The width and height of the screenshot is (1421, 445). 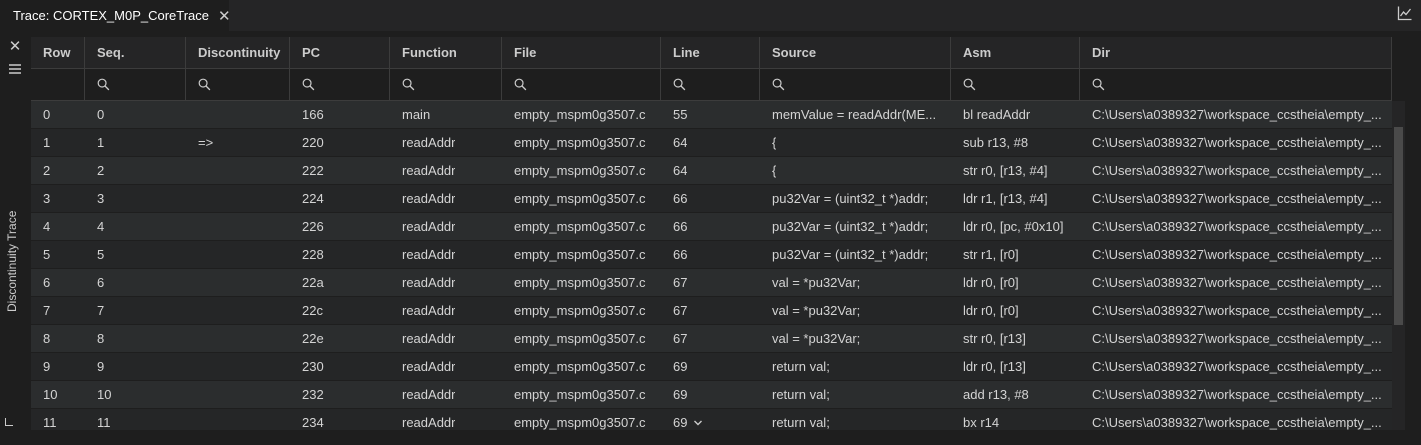 What do you see at coordinates (340, 84) in the screenshot?
I see `filter-cell-pc` at bounding box center [340, 84].